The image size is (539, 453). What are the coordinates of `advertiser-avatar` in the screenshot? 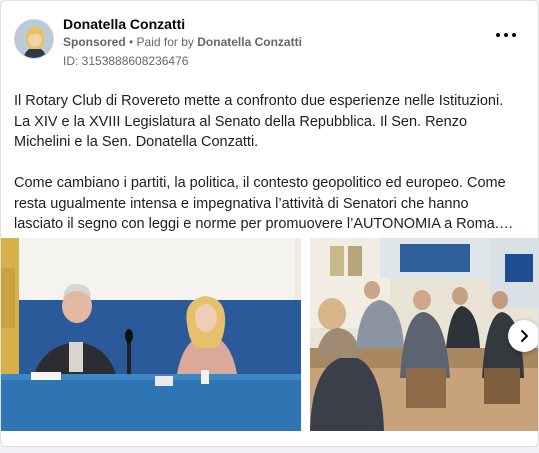 It's located at (34, 39).